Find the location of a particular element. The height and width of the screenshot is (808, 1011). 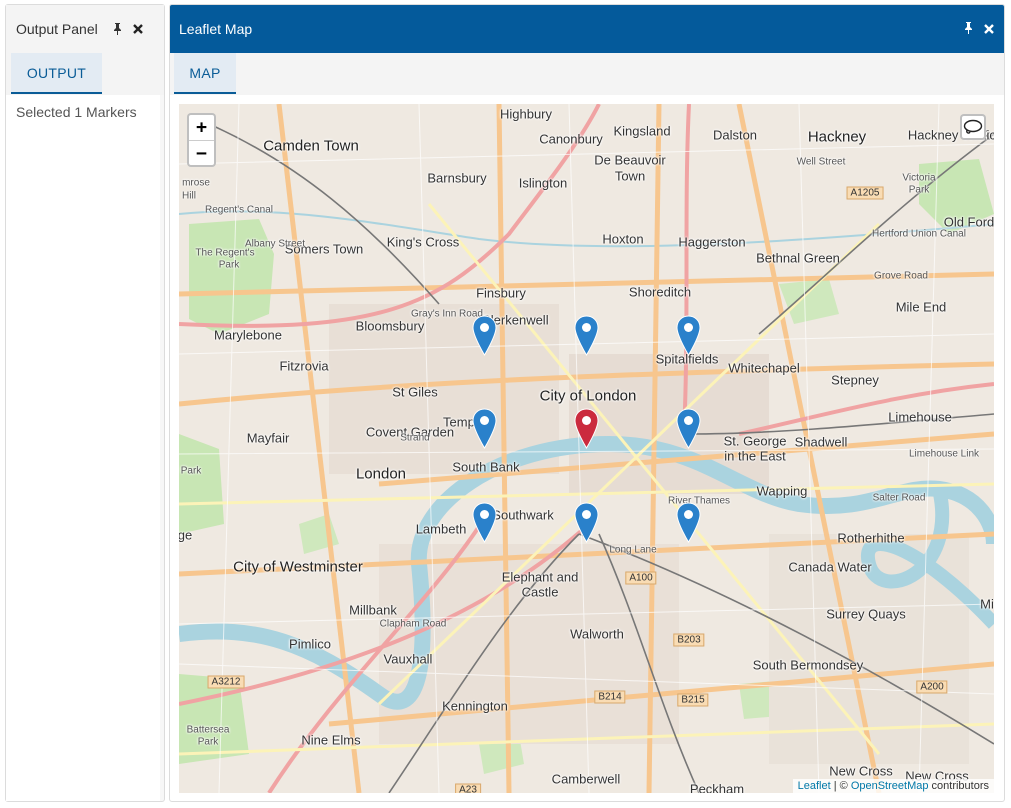

place-label: Victoria is located at coordinates (919, 178).